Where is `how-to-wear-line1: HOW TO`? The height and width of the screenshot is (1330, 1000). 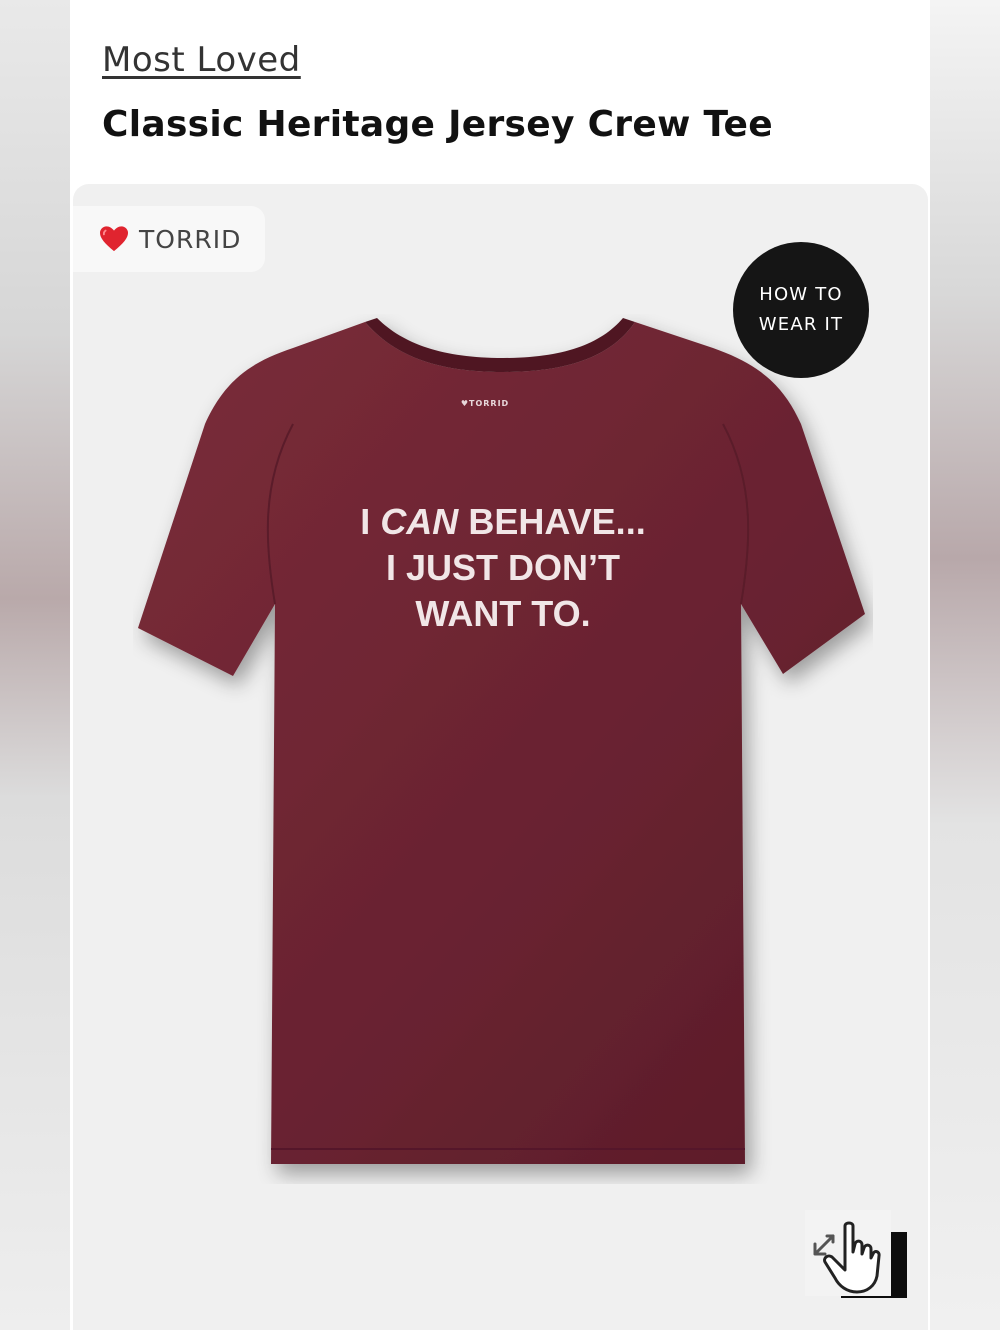 how-to-wear-line1: HOW TO is located at coordinates (801, 294).